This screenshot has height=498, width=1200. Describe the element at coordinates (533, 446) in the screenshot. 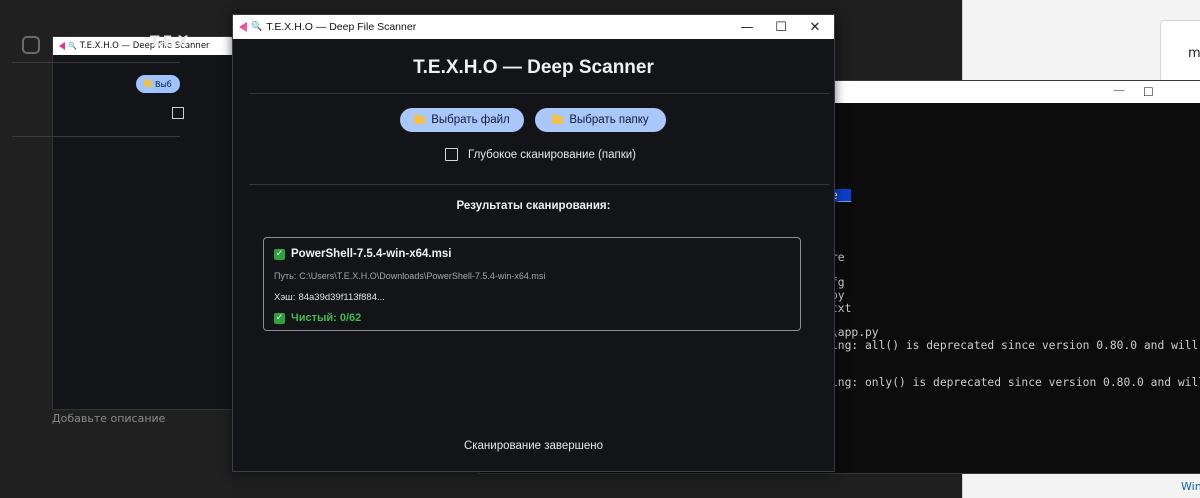

I see `scan-status-text: Сканирование завершено` at that location.